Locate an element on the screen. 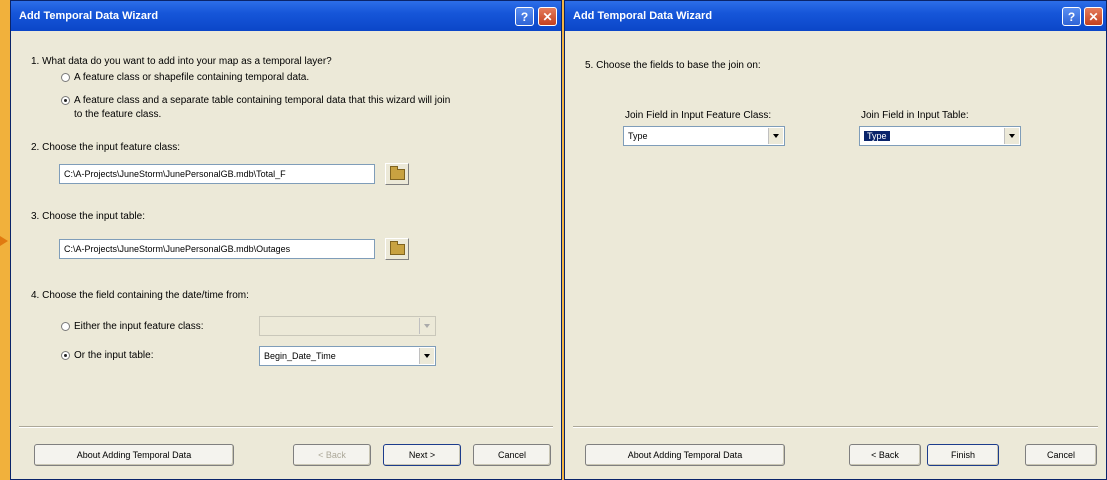  question-2-label: 2. Choose the input feature class: is located at coordinates (105, 147).